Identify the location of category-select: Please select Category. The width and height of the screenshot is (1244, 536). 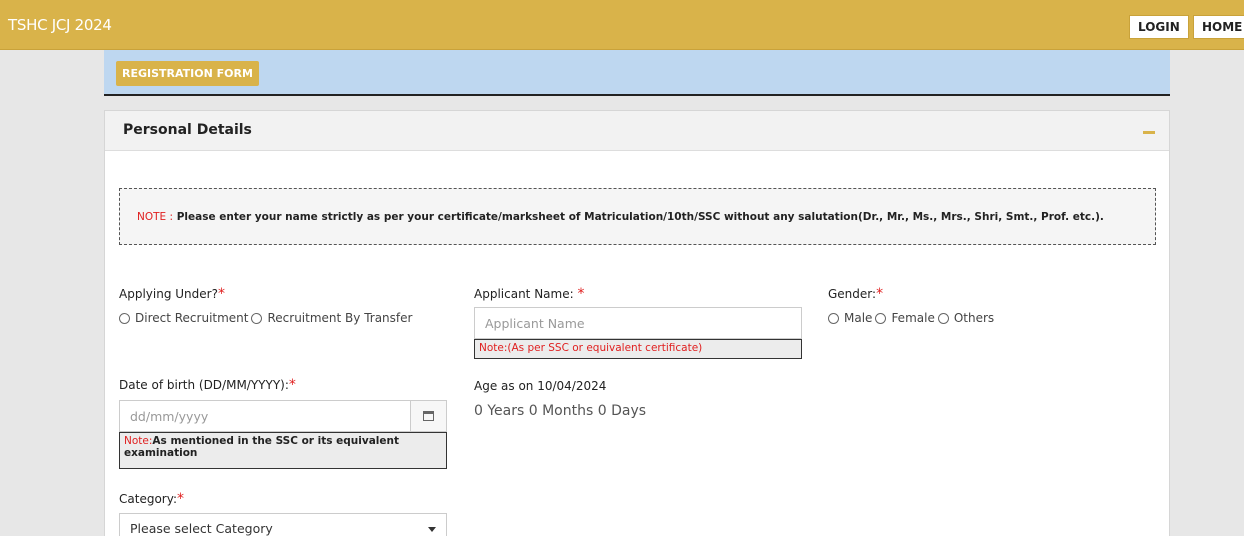
(283, 524).